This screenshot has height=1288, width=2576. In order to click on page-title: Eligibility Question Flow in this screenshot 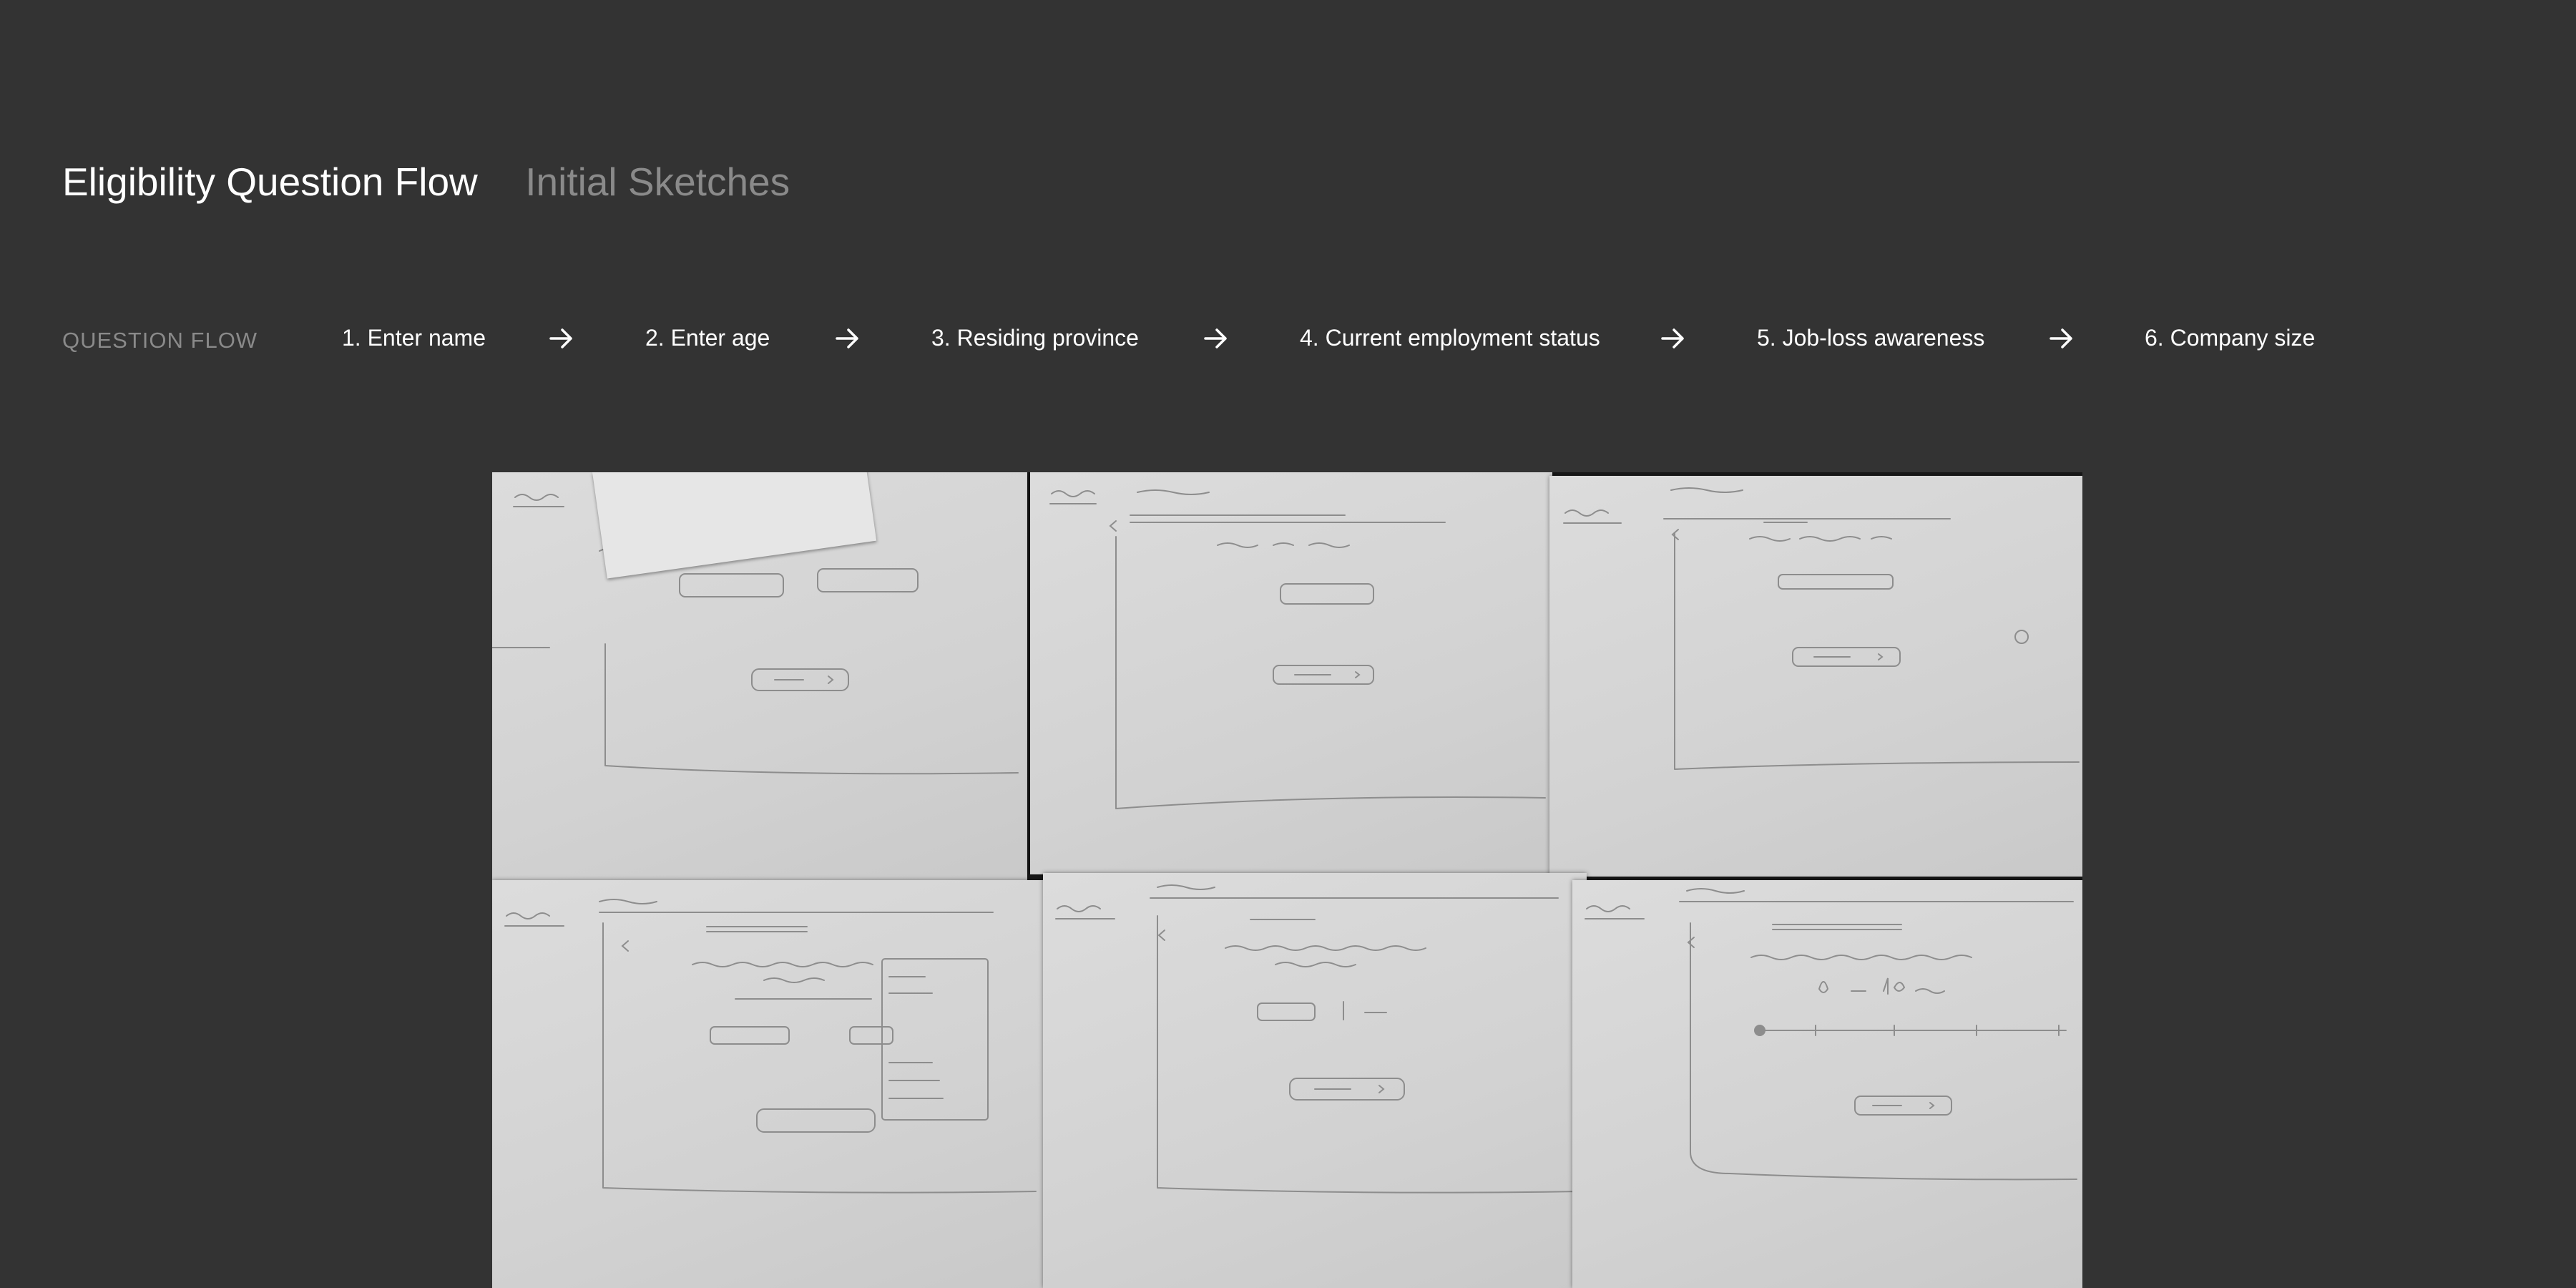, I will do `click(270, 182)`.